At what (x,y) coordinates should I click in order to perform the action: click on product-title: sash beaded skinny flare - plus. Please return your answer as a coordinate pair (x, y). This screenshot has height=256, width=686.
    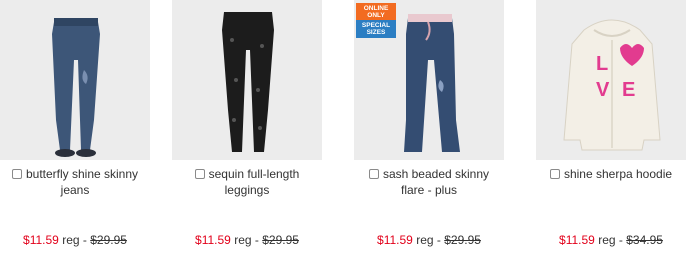
    Looking at the image, I should click on (429, 182).